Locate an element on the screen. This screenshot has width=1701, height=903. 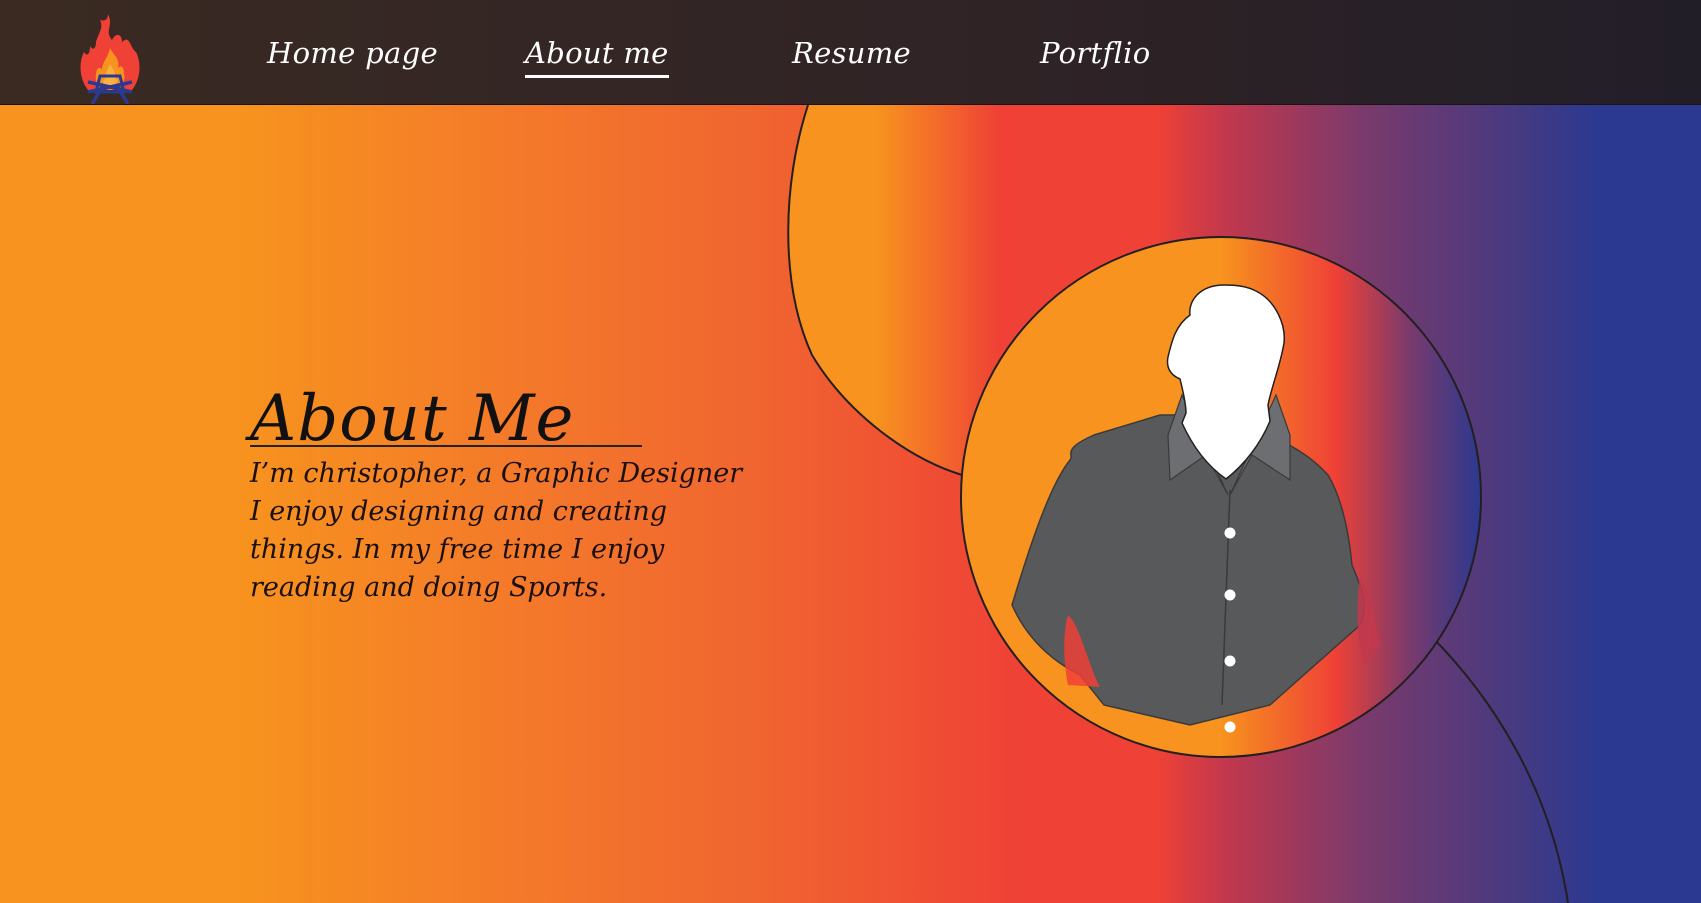
bio-line: reading and doing Sports. is located at coordinates (429, 587).